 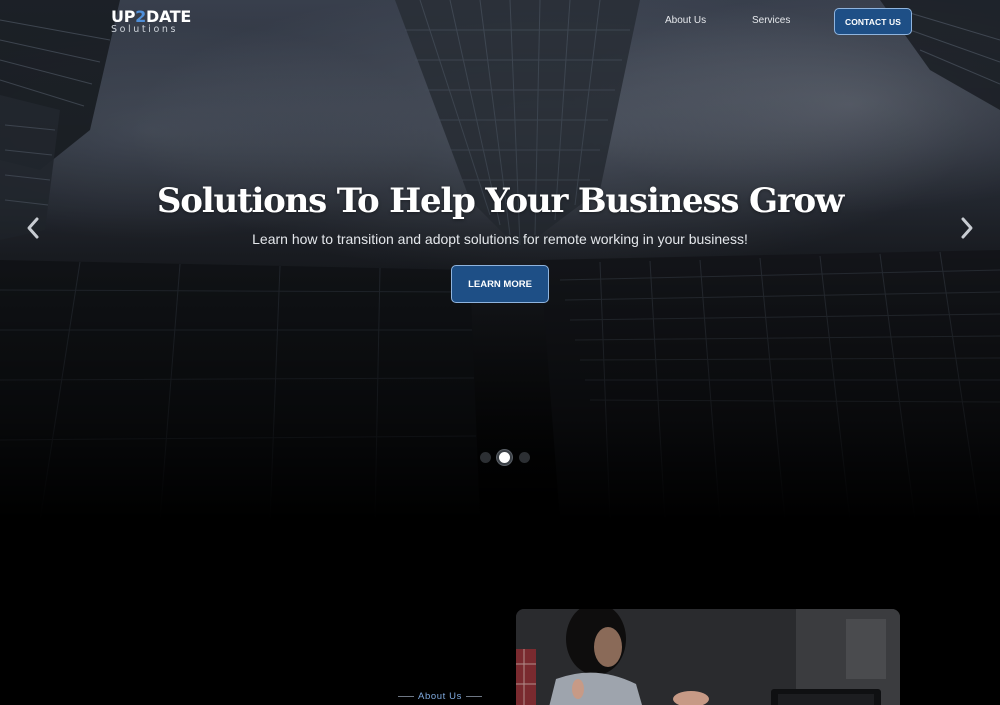 I want to click on team-photo, so click(x=708, y=657).